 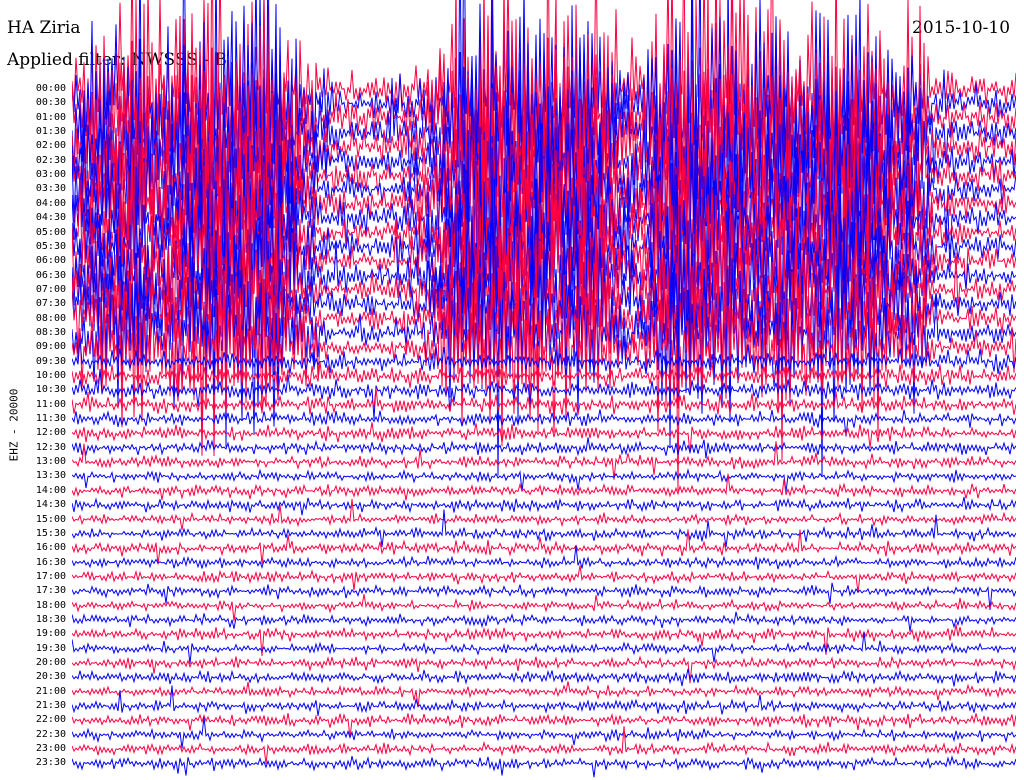 What do you see at coordinates (50, 677) in the screenshot?
I see `time-tick-label: 20:30` at bounding box center [50, 677].